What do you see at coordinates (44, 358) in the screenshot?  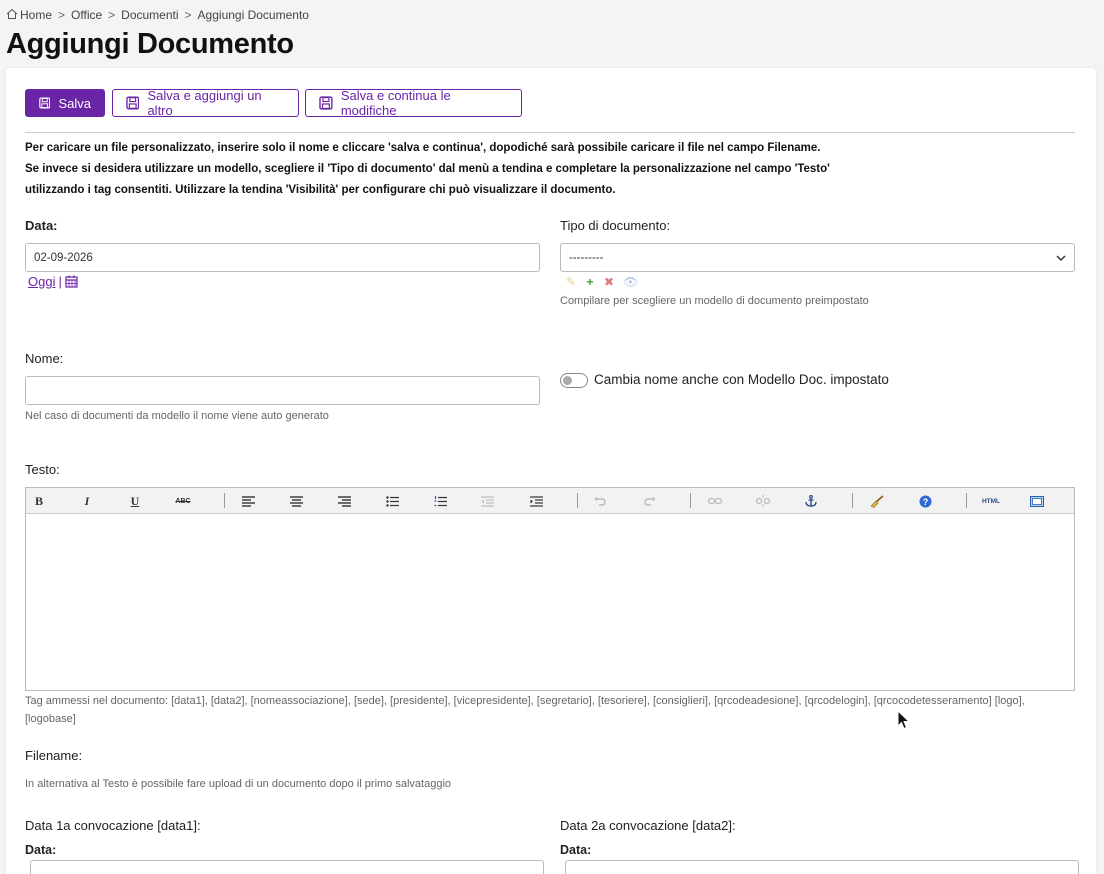 I see `nome-label: Nome:` at bounding box center [44, 358].